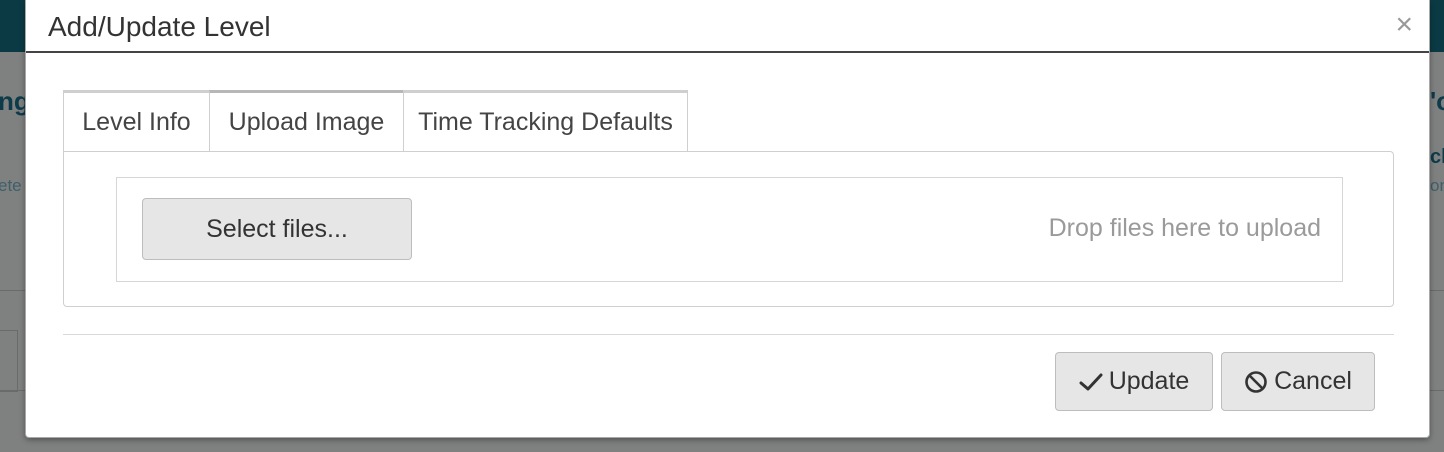 The image size is (1444, 452). I want to click on tab-upload-image: Upload Image, so click(306, 120).